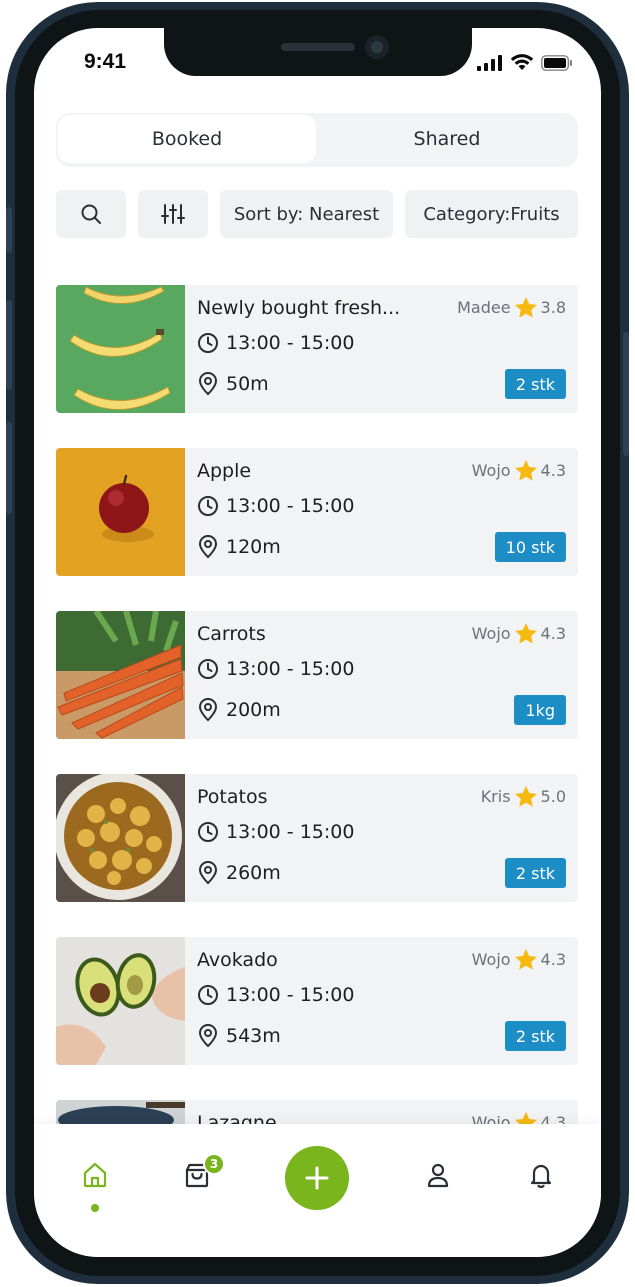  What do you see at coordinates (120, 512) in the screenshot?
I see `item-image-apple` at bounding box center [120, 512].